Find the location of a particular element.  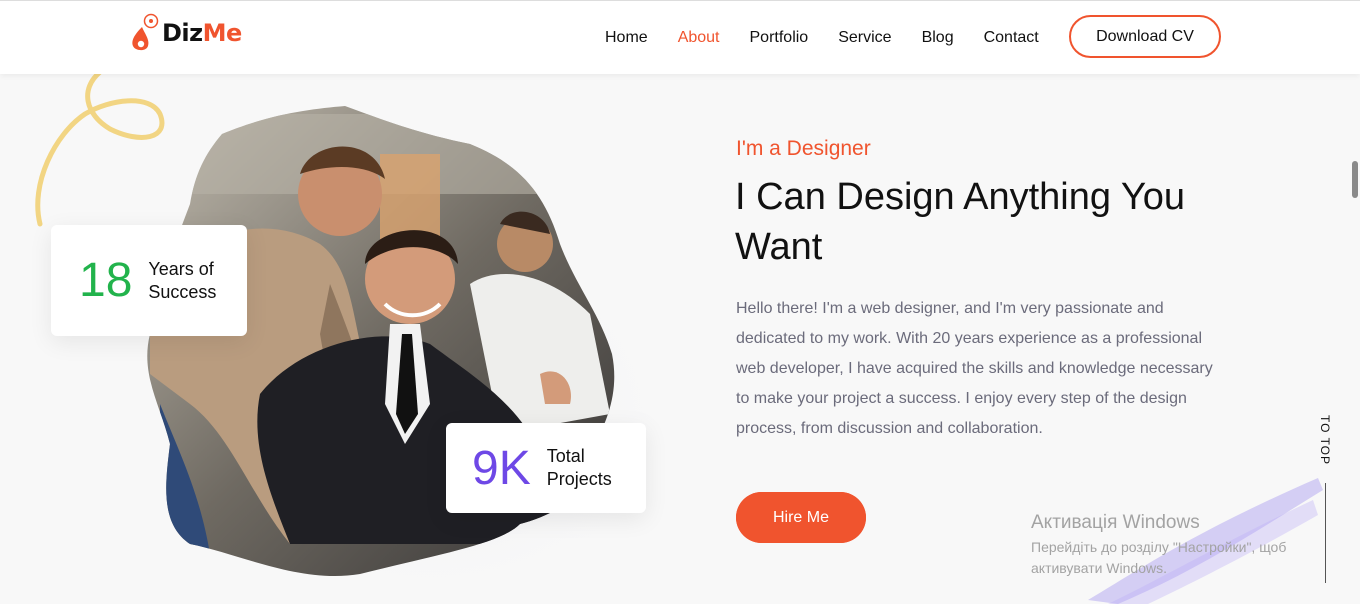

nav-service: Service is located at coordinates (864, 38).